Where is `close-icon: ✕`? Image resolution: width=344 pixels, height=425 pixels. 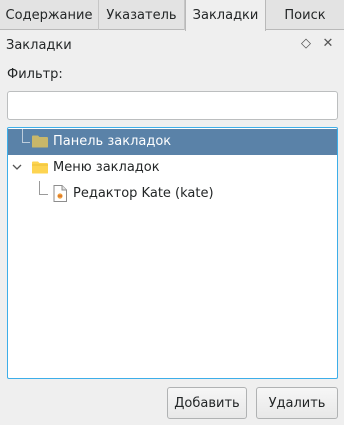
close-icon: ✕ is located at coordinates (328, 43).